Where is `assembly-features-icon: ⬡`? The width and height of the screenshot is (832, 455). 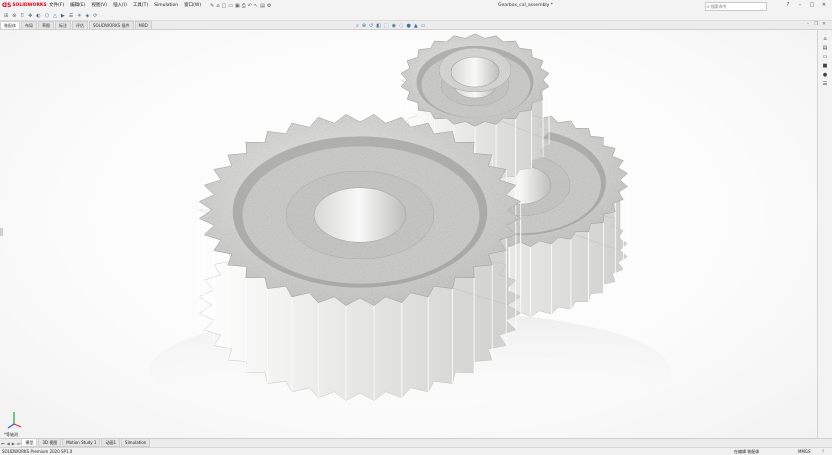
assembly-features-icon: ⬡ is located at coordinates (47, 16).